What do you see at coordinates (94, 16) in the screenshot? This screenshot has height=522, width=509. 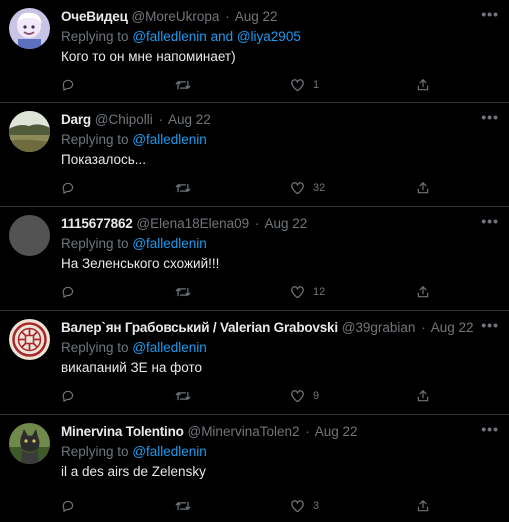 I see `display-name: ОчеВидец` at bounding box center [94, 16].